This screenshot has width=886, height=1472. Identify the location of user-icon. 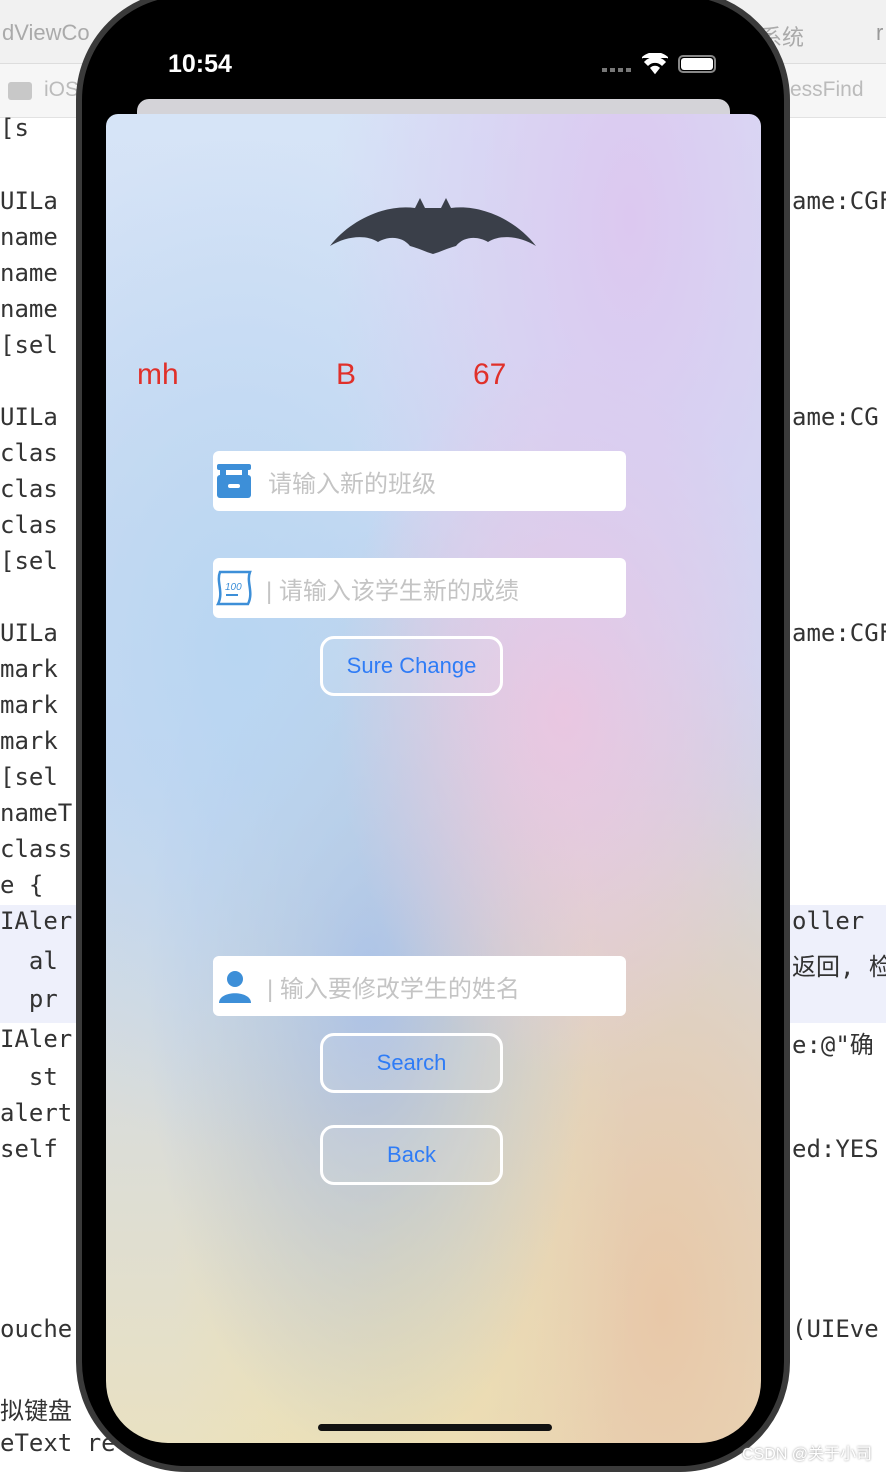
(235, 987).